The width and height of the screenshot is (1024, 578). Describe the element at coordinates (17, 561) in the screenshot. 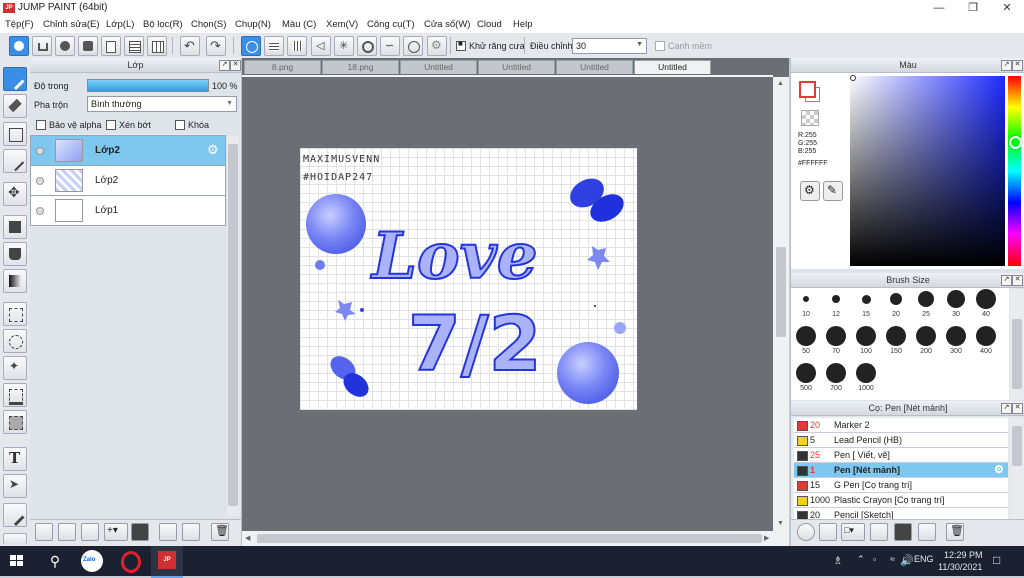

I see `windows-start-icon` at that location.